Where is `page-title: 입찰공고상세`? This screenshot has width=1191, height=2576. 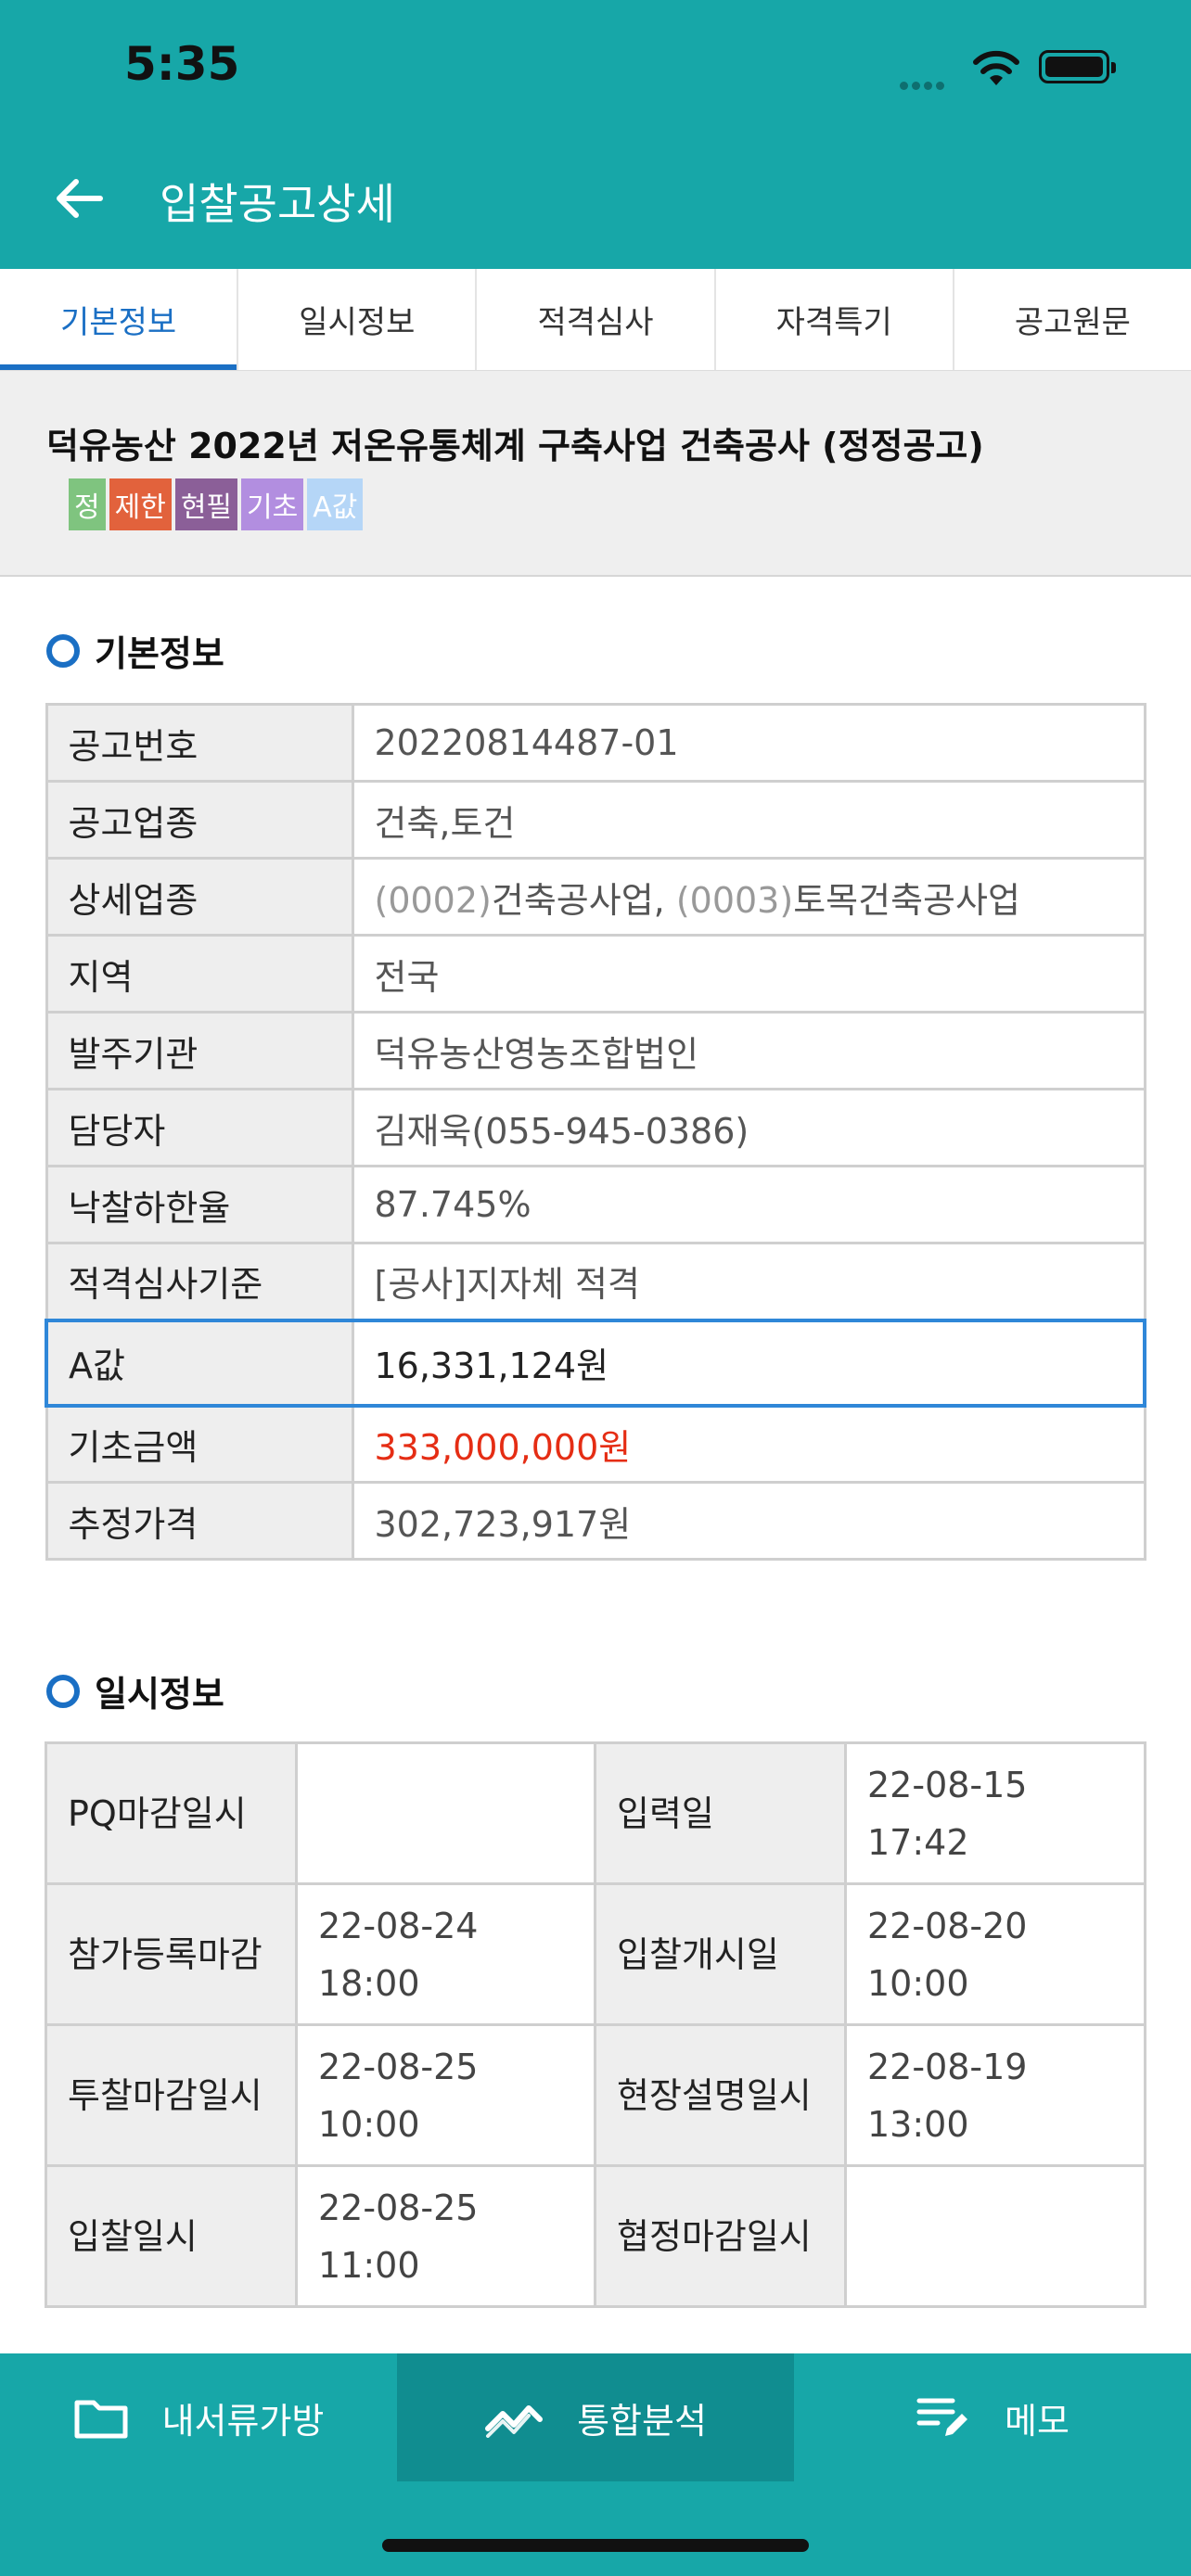
page-title: 입찰공고상세 is located at coordinates (277, 204).